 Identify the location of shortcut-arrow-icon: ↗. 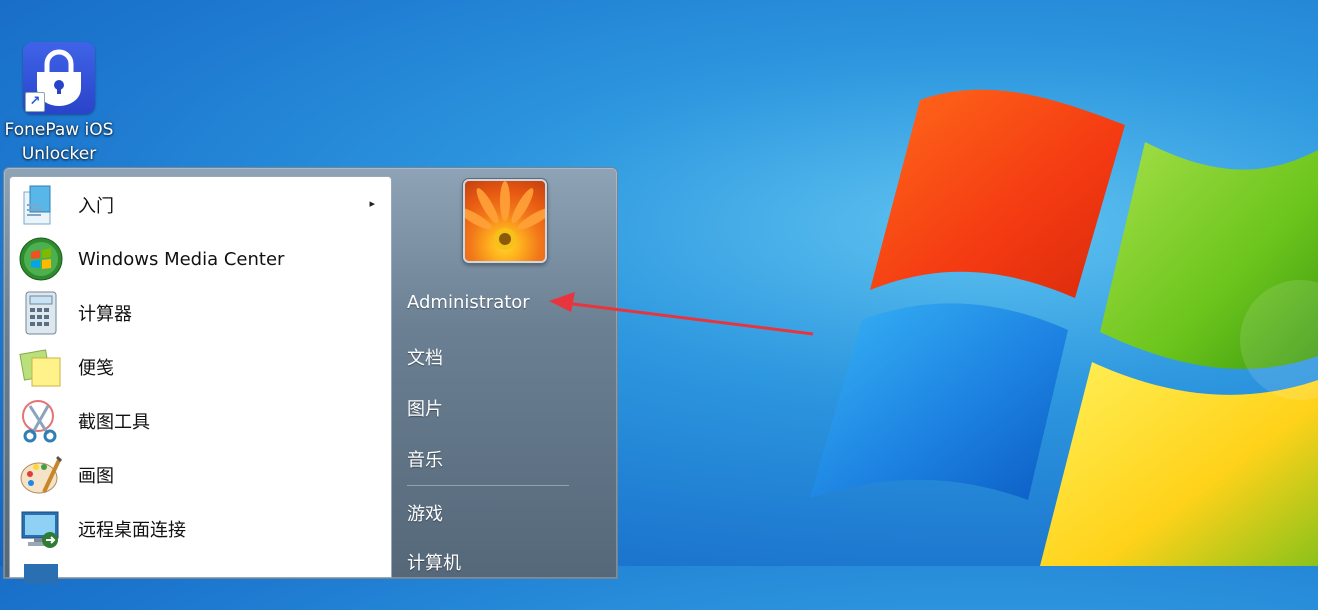
(35, 102).